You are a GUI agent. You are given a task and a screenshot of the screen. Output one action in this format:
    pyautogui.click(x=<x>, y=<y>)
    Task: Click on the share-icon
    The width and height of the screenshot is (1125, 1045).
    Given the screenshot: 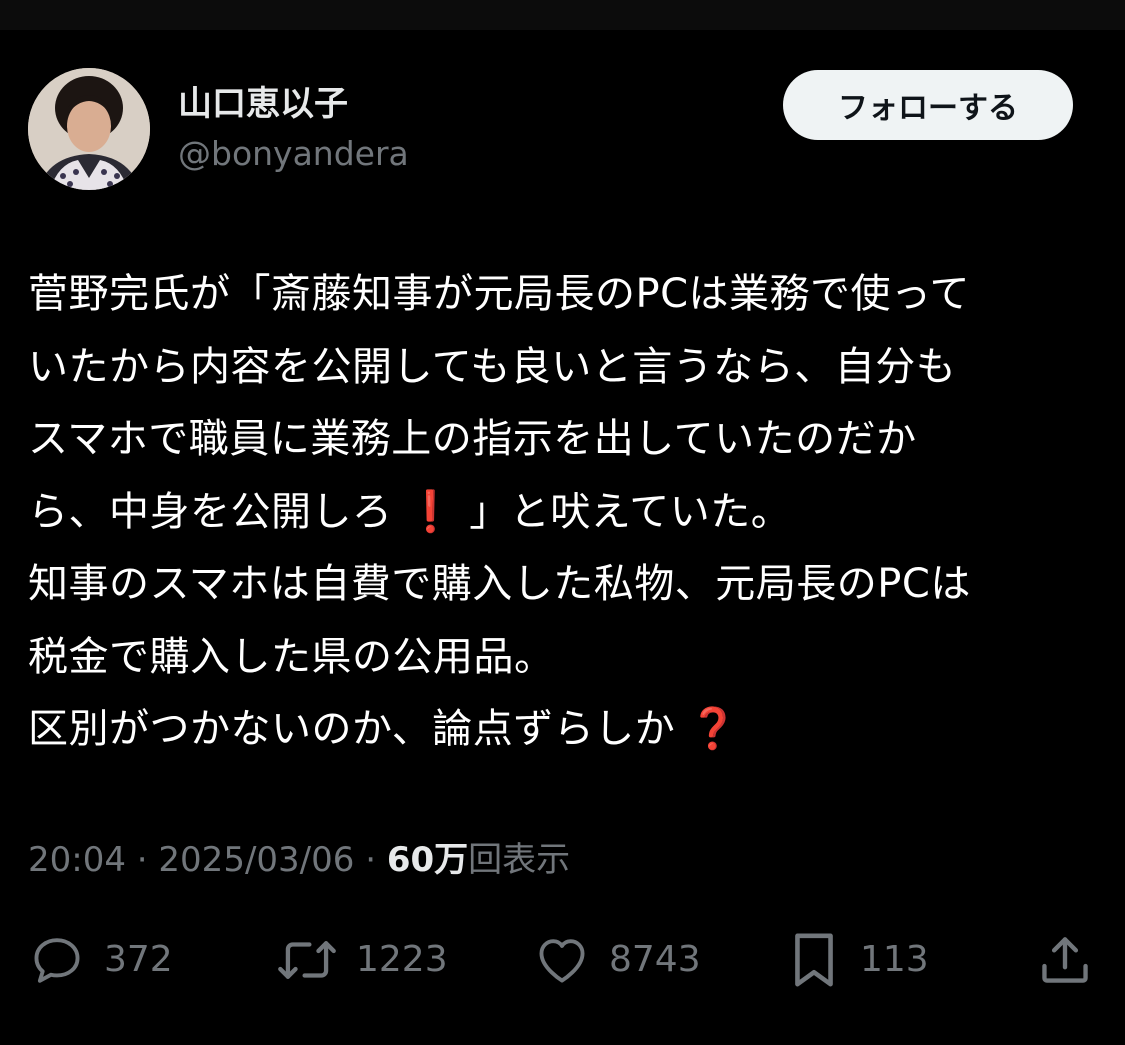 What is the action you would take?
    pyautogui.click(x=1065, y=960)
    